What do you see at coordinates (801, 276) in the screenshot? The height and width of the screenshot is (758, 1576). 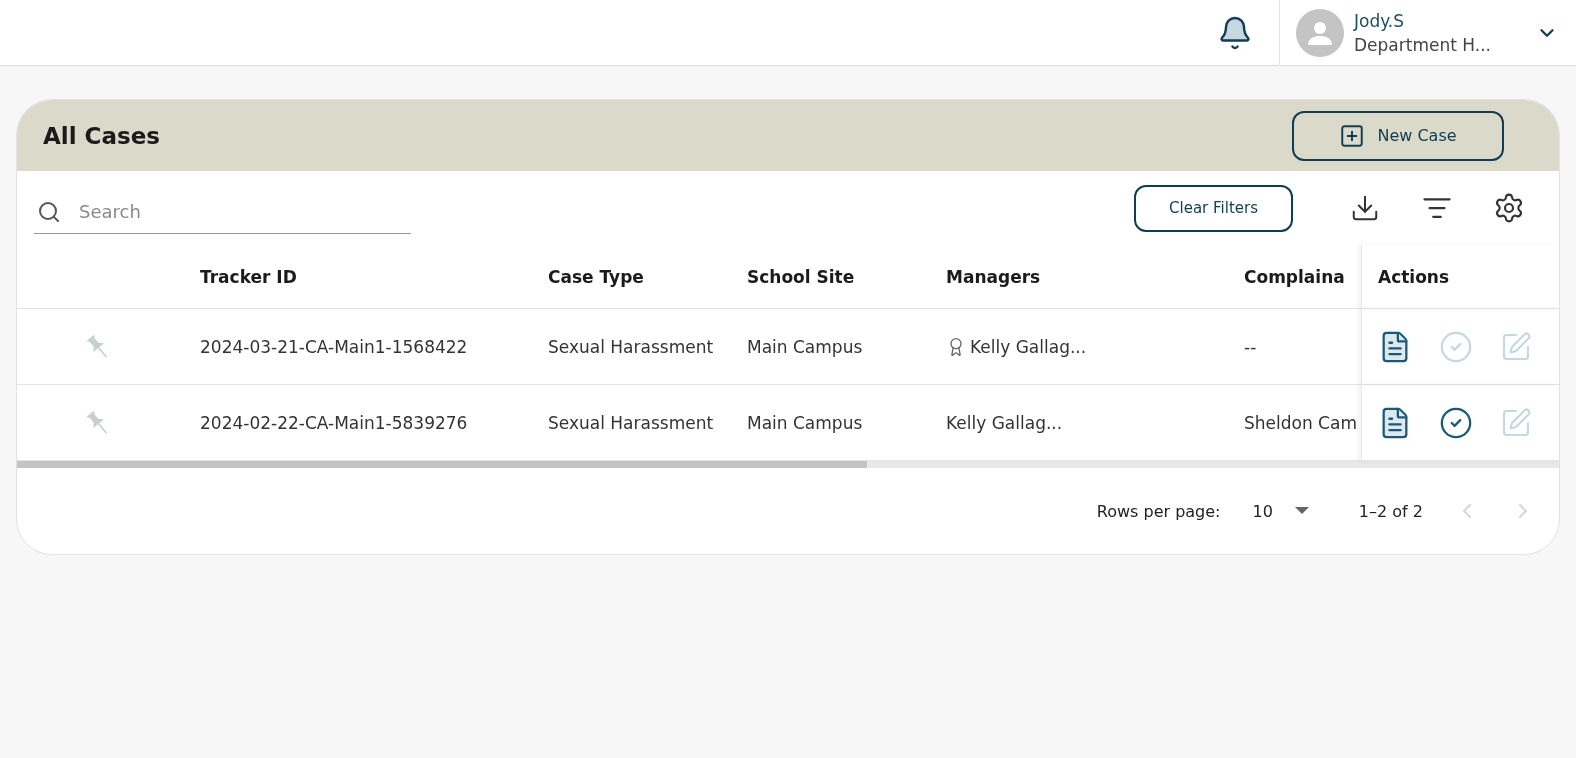 I see `column-header: School Site` at bounding box center [801, 276].